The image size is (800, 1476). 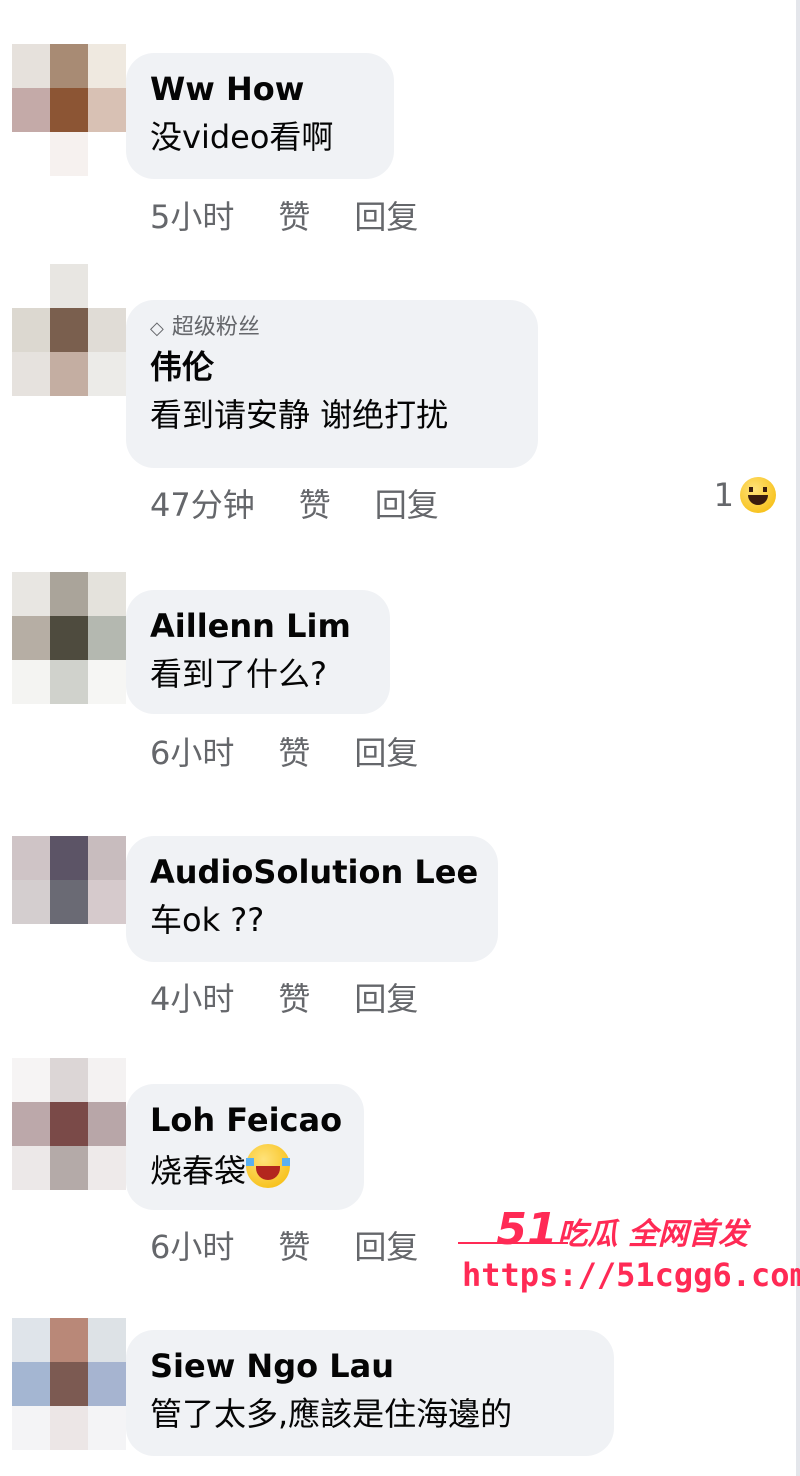 I want to click on face-with-tears-of-joy-icon, so click(x=268, y=1166).